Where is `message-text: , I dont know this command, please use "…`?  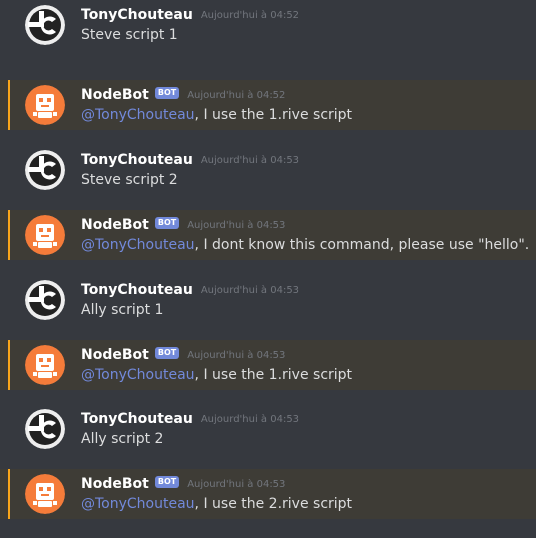 message-text: , I dont know this command, please use "… is located at coordinates (362, 245).